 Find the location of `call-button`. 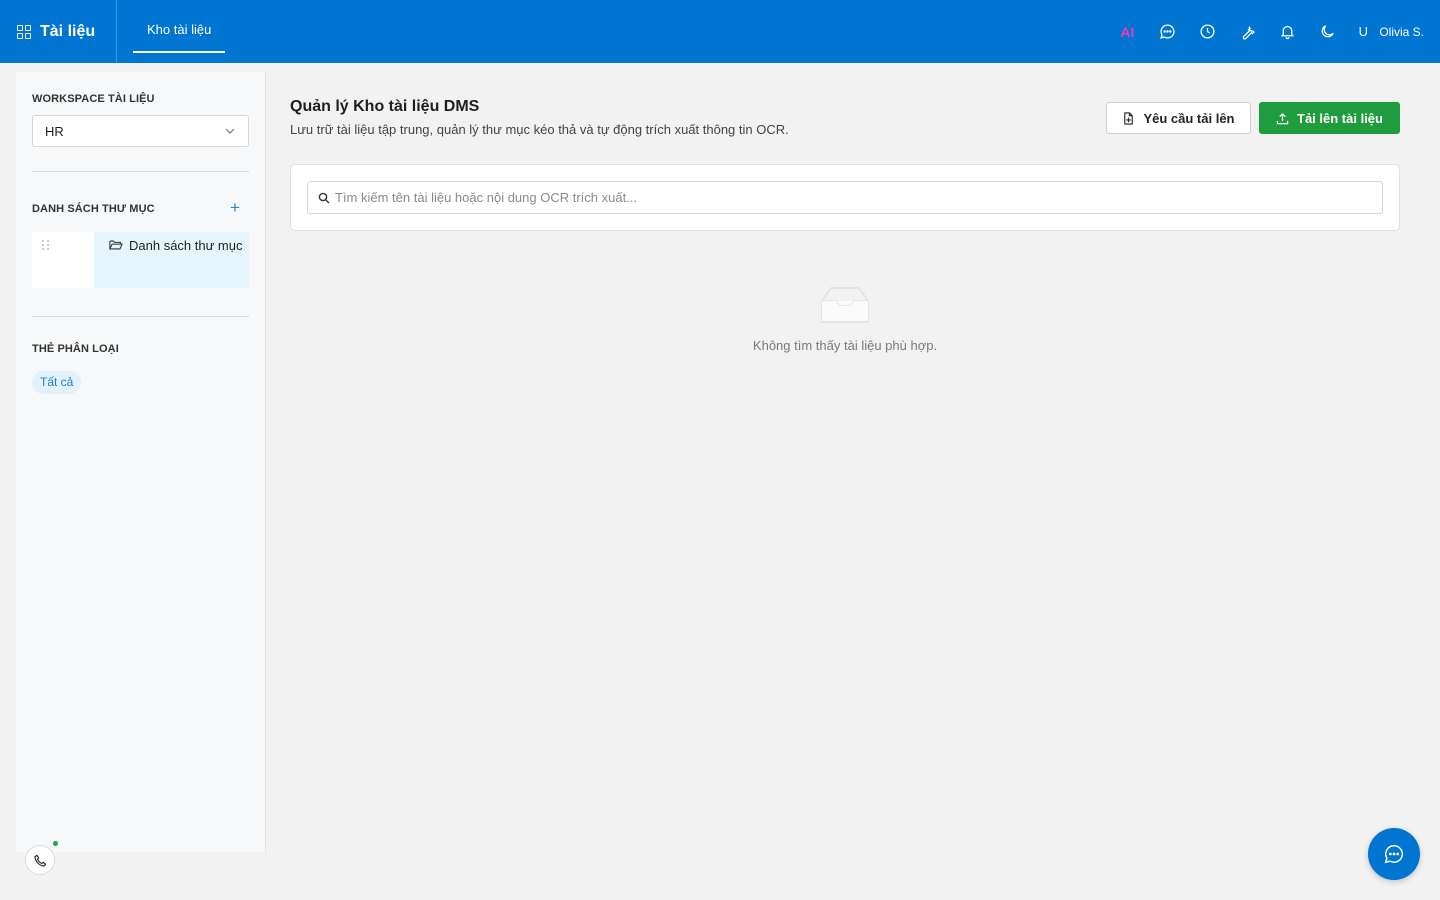

call-button is located at coordinates (40, 860).